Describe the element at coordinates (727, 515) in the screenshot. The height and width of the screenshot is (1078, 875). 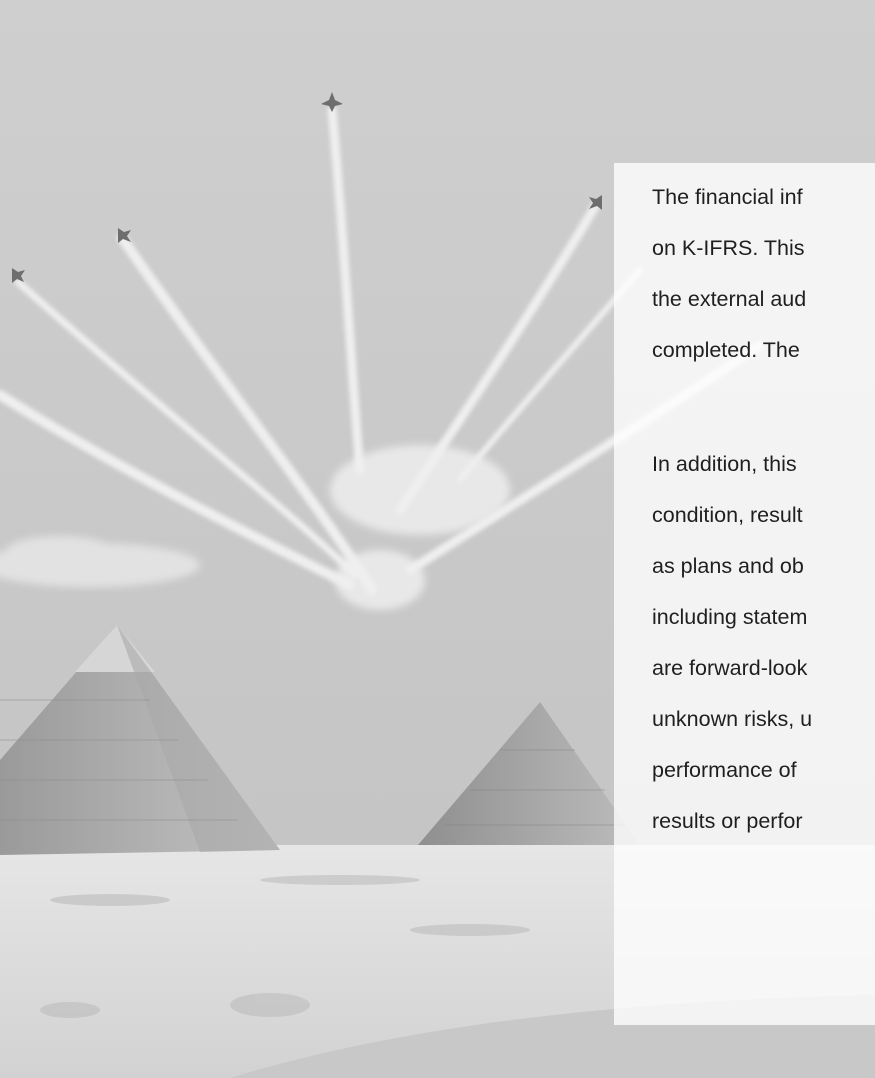
I see `disclaimer-line: condition, result` at that location.